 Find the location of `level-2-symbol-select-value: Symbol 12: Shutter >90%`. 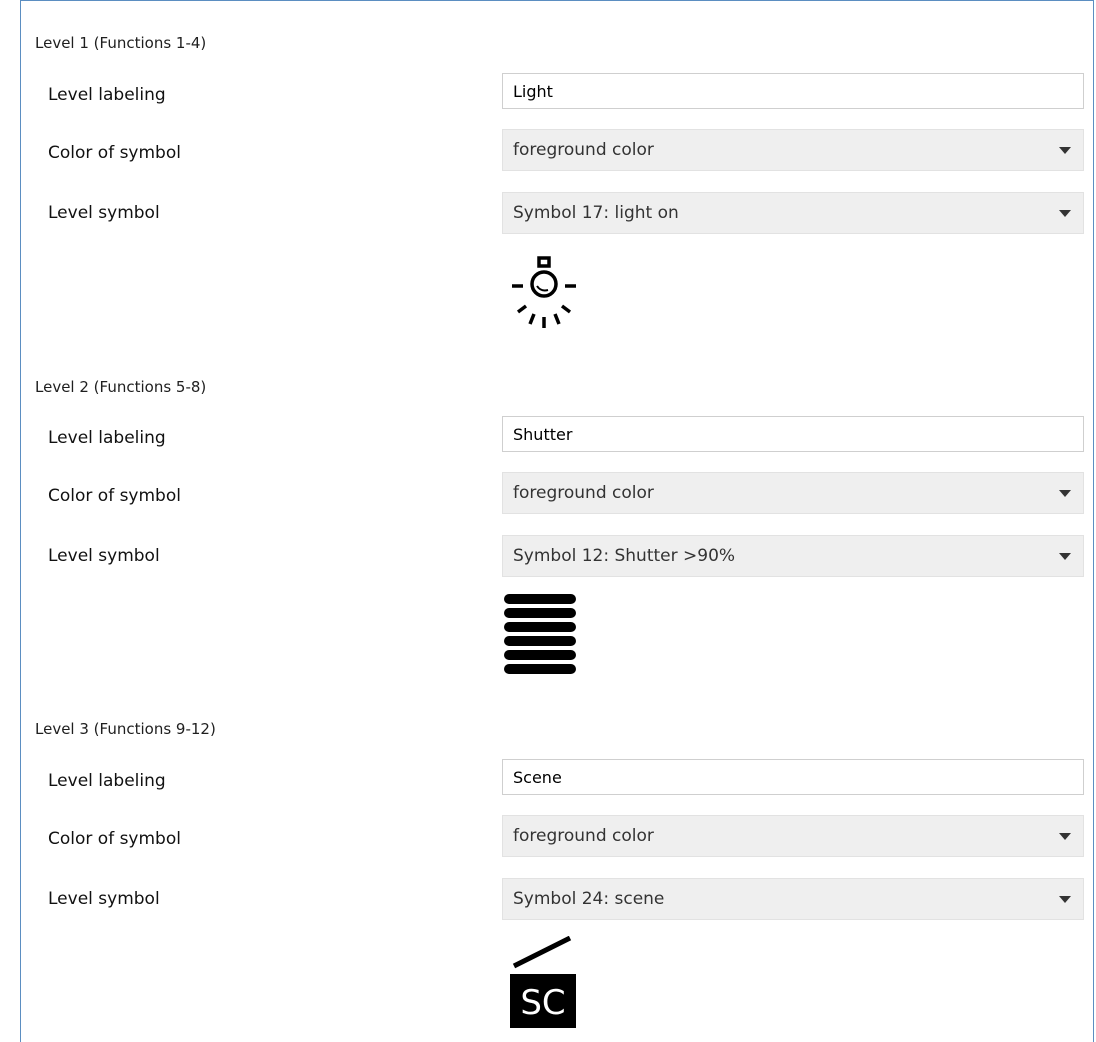

level-2-symbol-select-value: Symbol 12: Shutter >90% is located at coordinates (624, 556).